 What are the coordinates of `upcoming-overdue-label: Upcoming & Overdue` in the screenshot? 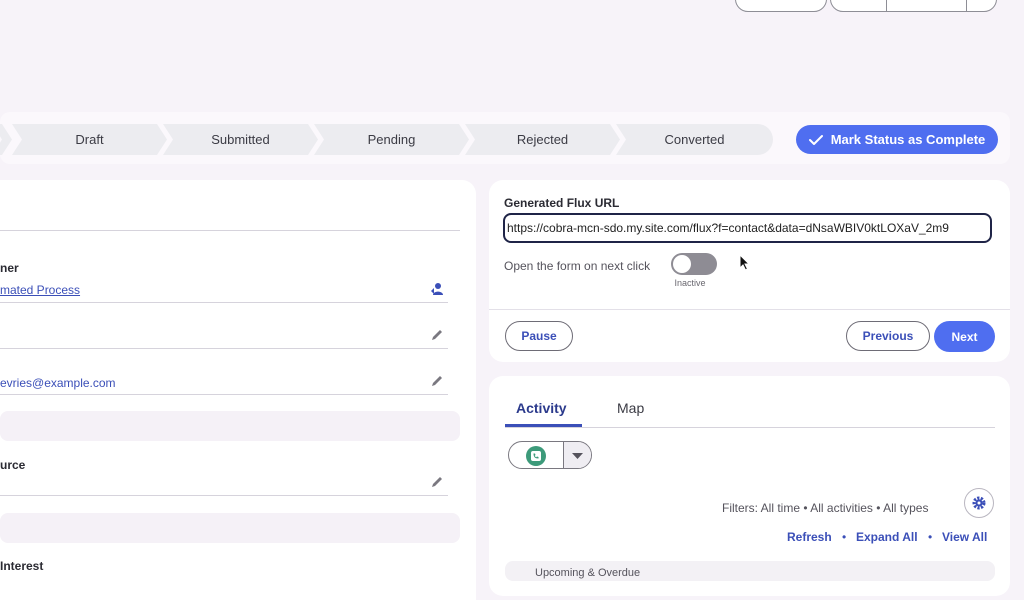 It's located at (588, 573).